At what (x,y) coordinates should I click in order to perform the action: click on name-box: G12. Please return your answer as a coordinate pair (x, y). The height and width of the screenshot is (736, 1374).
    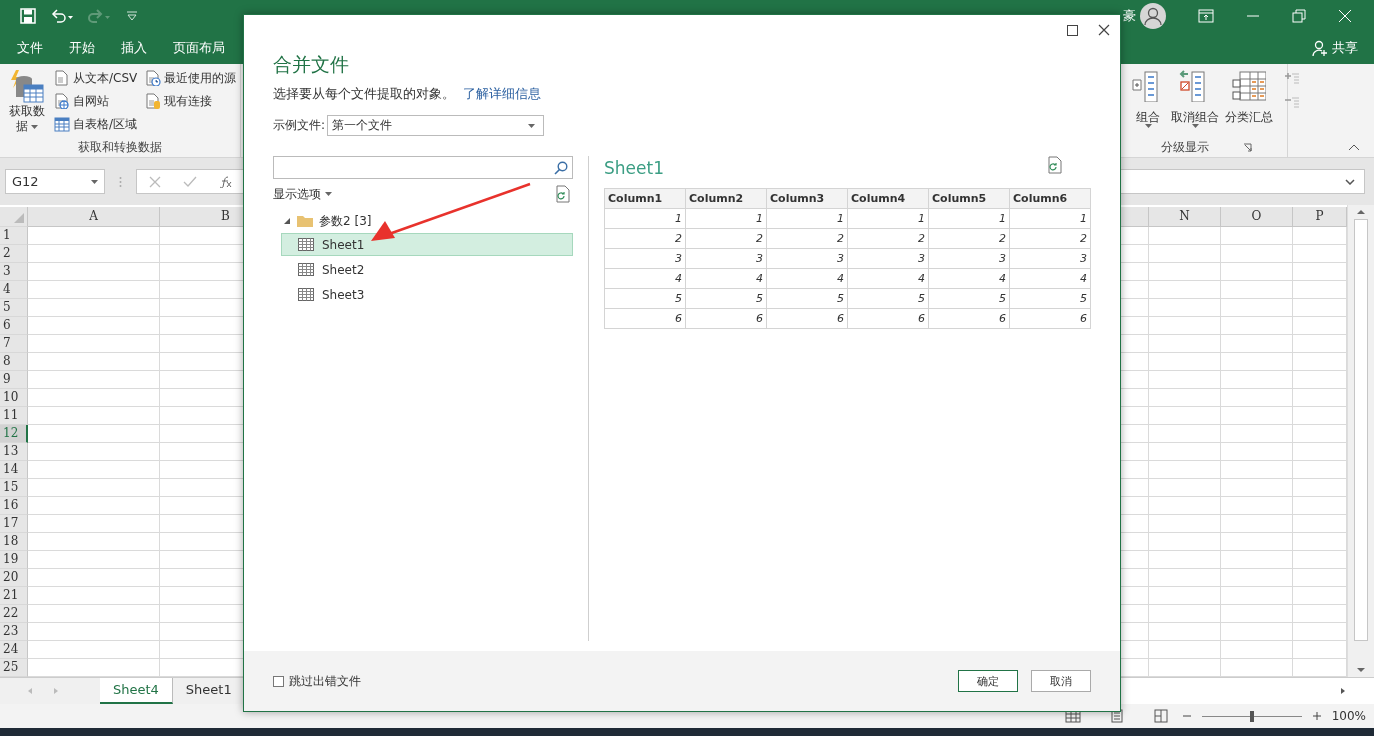
    Looking at the image, I should click on (55, 181).